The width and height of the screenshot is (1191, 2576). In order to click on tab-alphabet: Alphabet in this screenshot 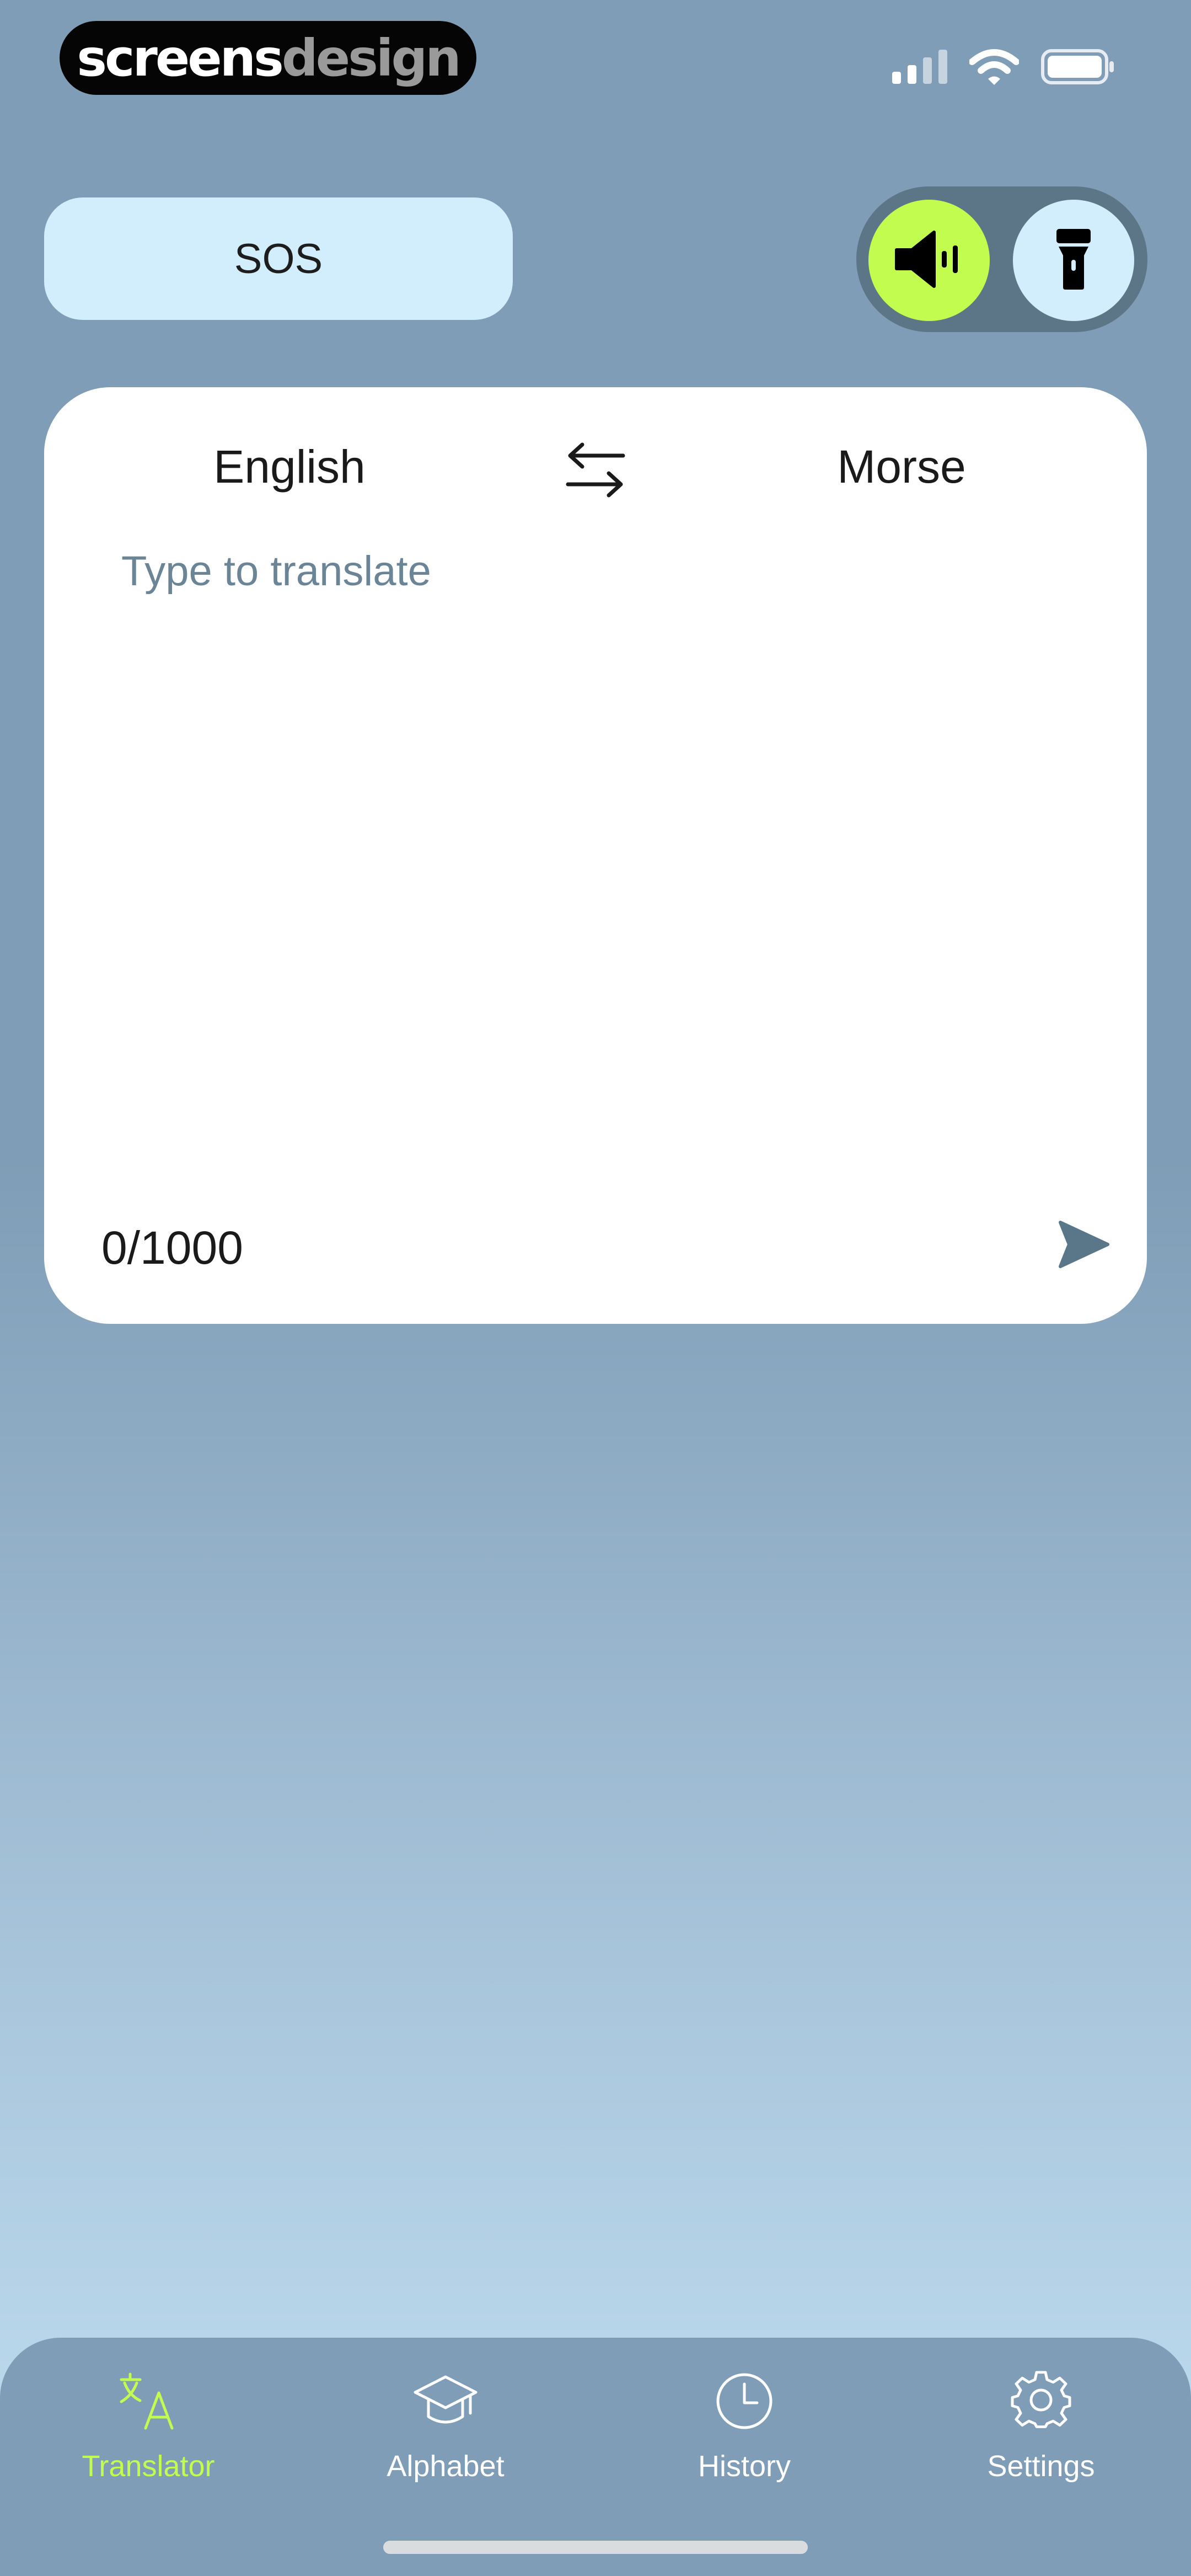, I will do `click(446, 2434)`.